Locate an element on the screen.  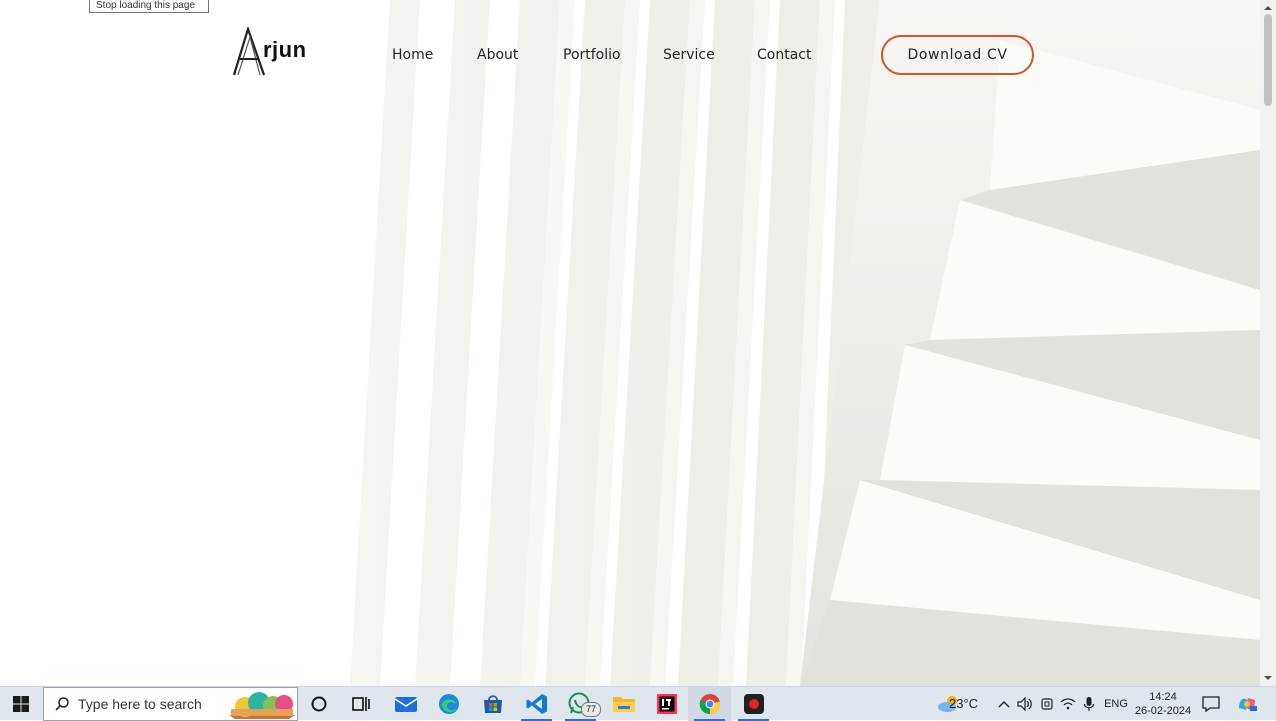
edge-app is located at coordinates (449, 704).